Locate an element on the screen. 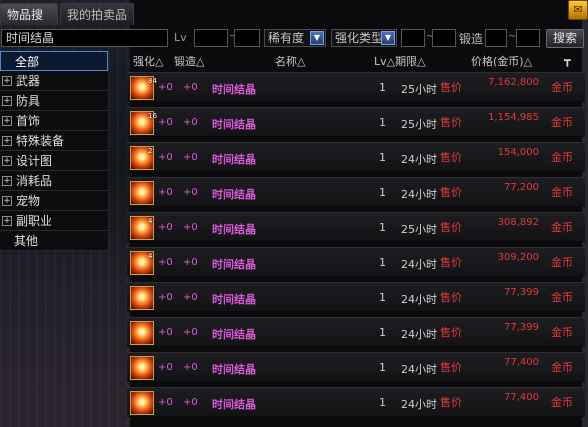  enhance-min-input is located at coordinates (413, 38).